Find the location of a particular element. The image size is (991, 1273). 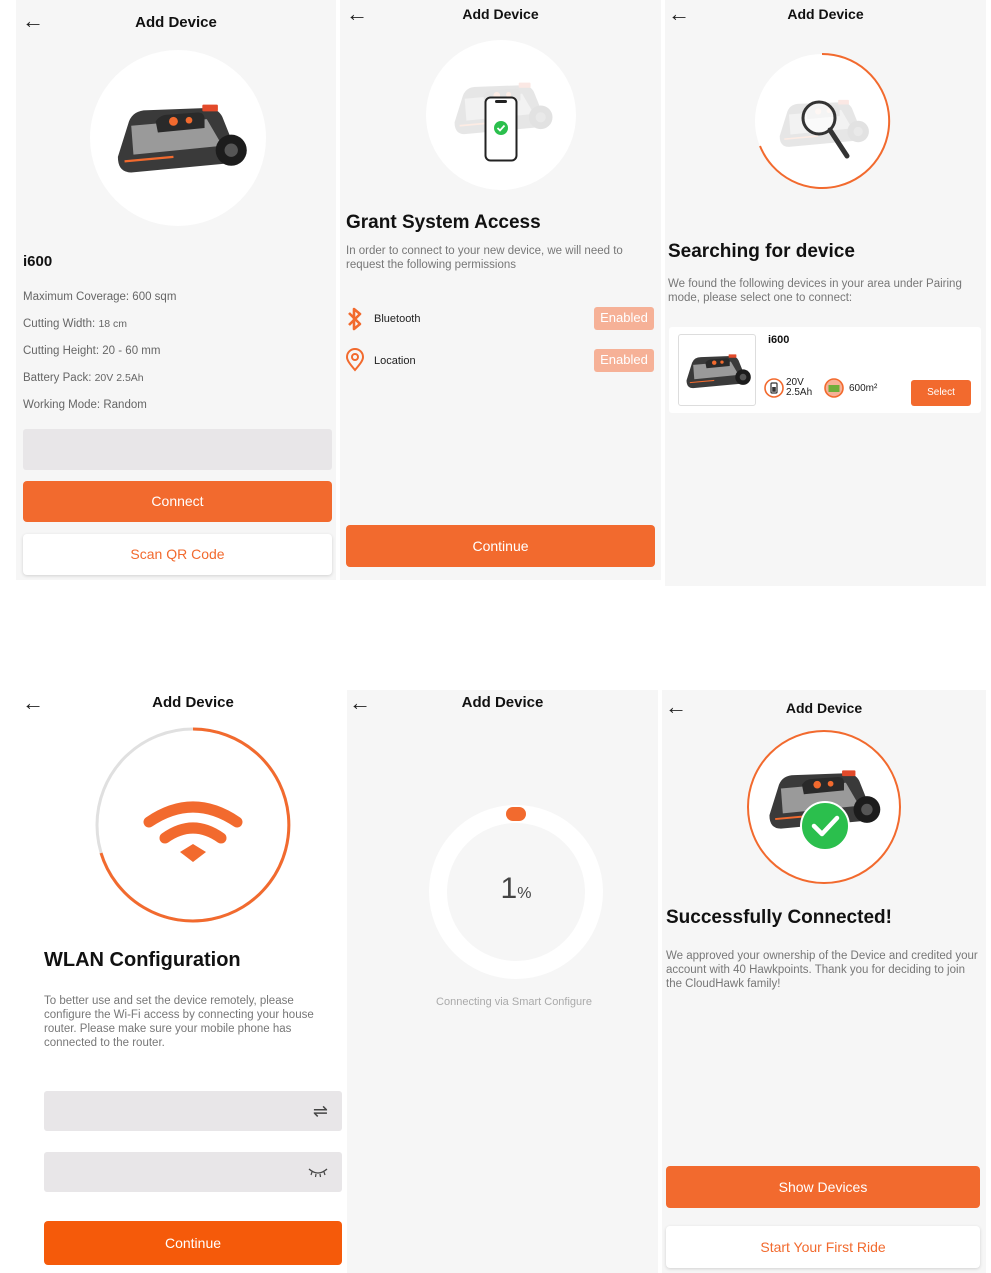

progress-indicator-dot is located at coordinates (516, 814).